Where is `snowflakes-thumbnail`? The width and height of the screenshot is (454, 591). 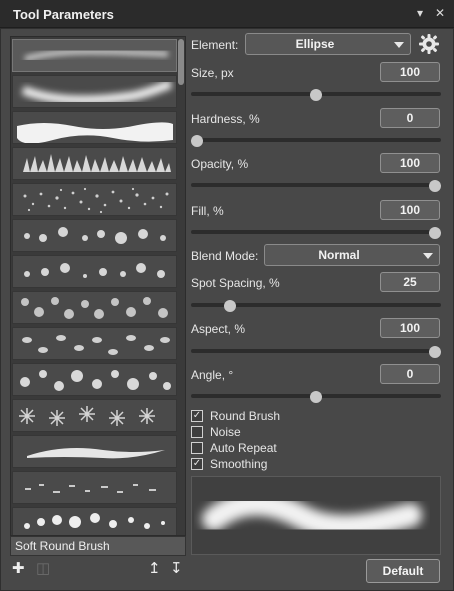
snowflakes-thumbnail is located at coordinates (87, 416).